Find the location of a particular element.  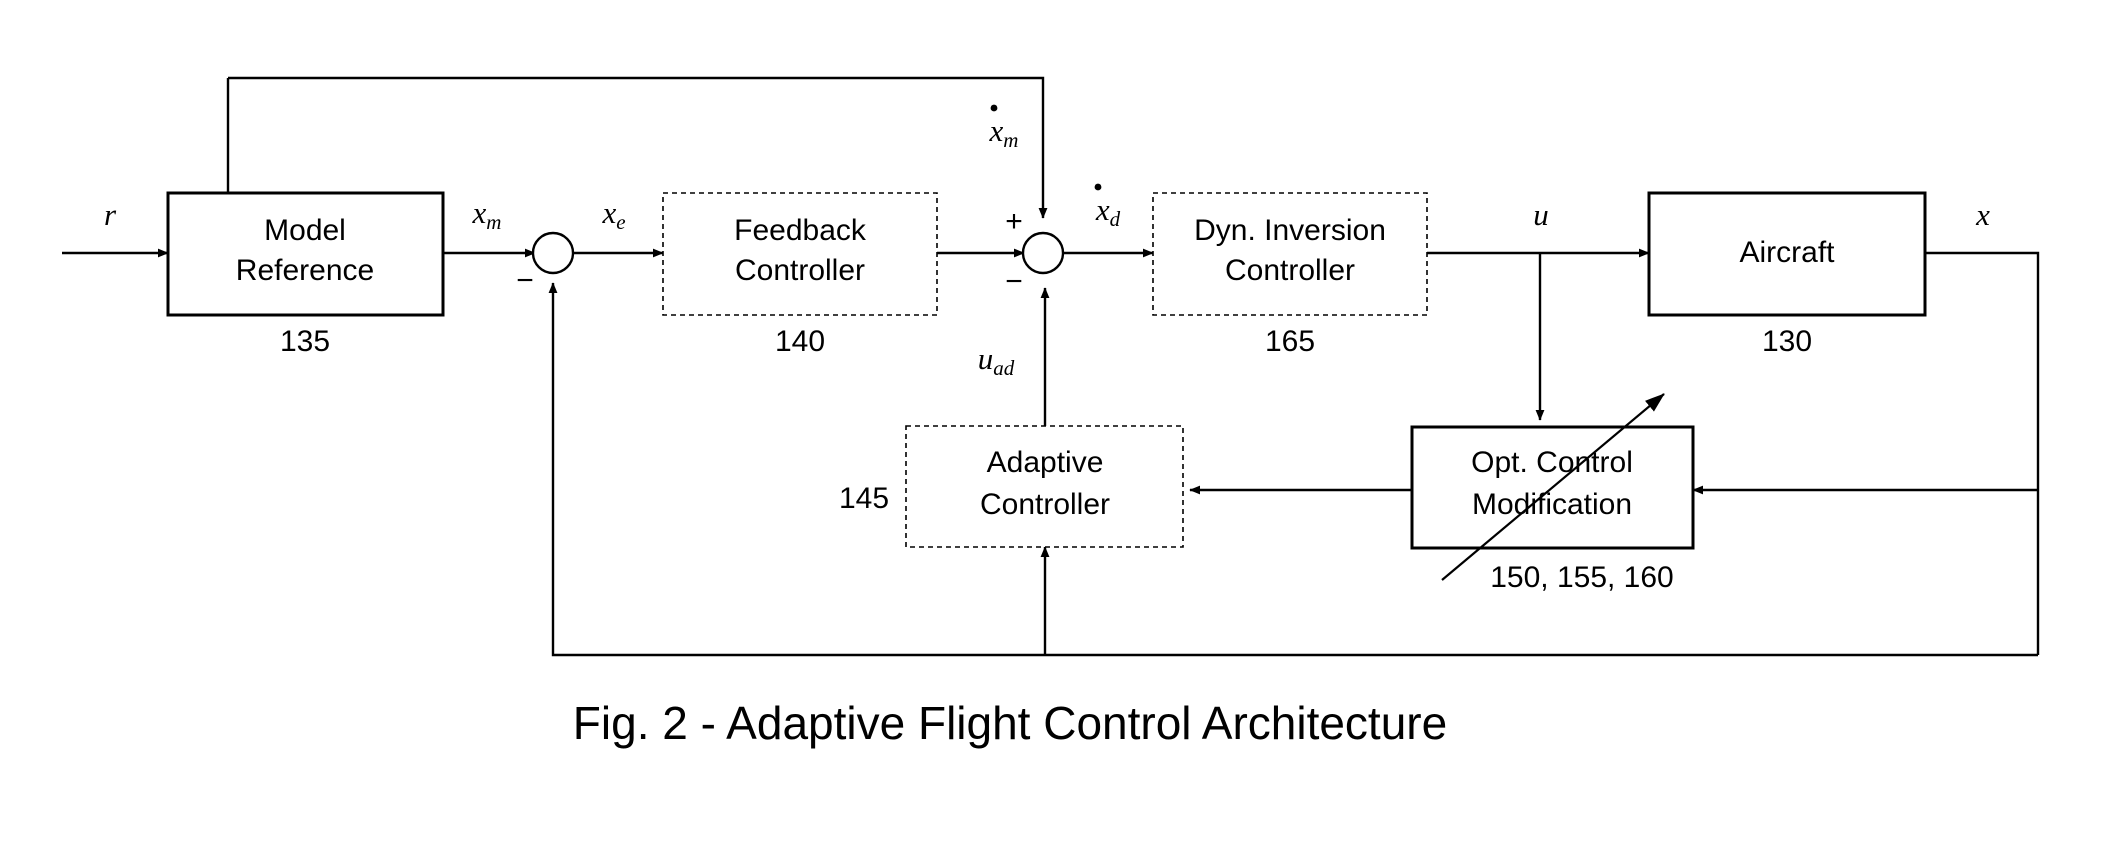

signal-label-xdot-m: xm is located at coordinates (1004, 128).